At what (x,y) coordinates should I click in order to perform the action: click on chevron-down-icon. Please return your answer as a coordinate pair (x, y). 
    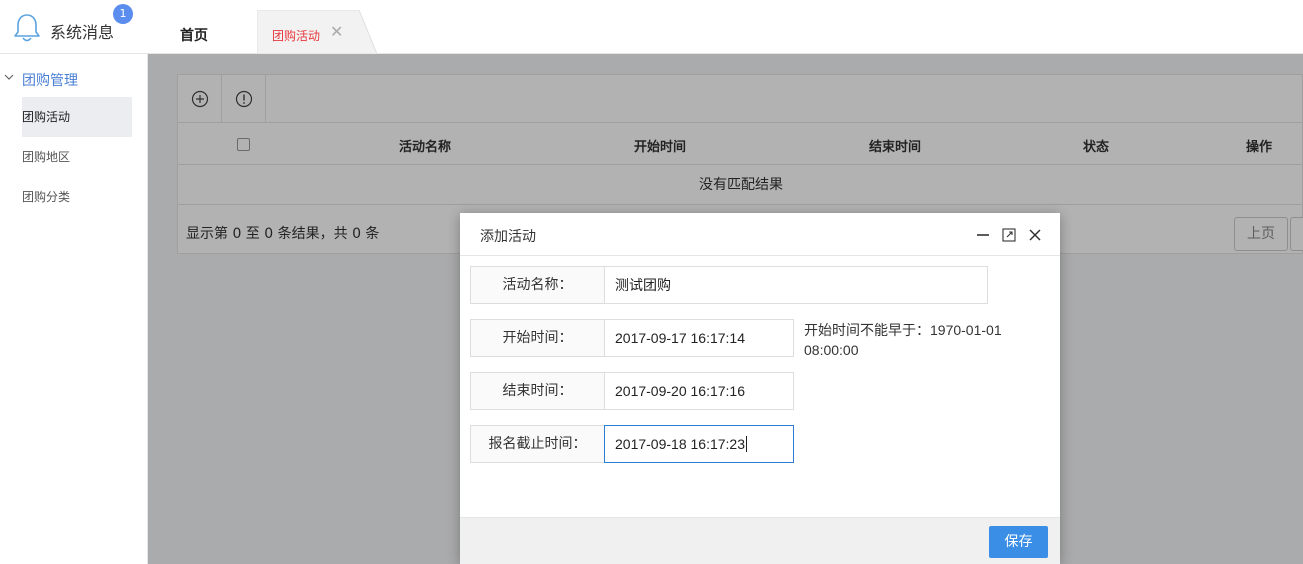
    Looking at the image, I should click on (9, 77).